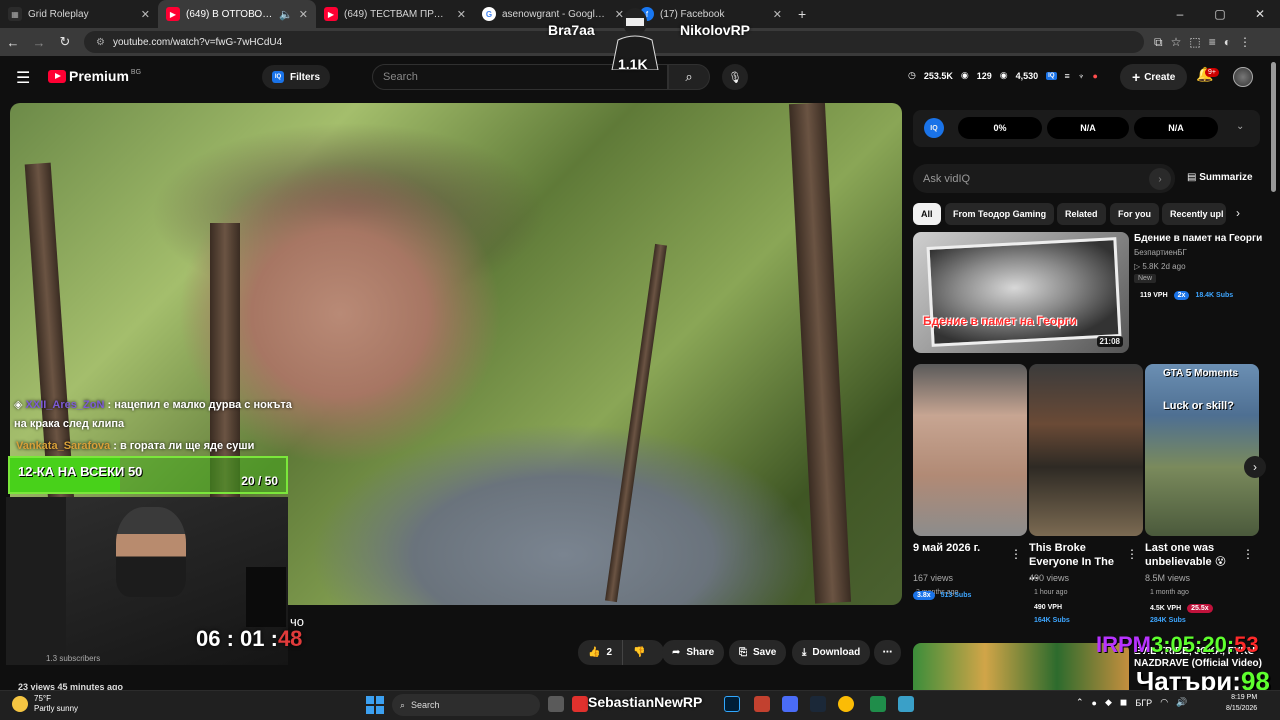 This screenshot has height=720, width=1280. Describe the element at coordinates (1081, 214) in the screenshot. I see `chip-related: Related` at that location.